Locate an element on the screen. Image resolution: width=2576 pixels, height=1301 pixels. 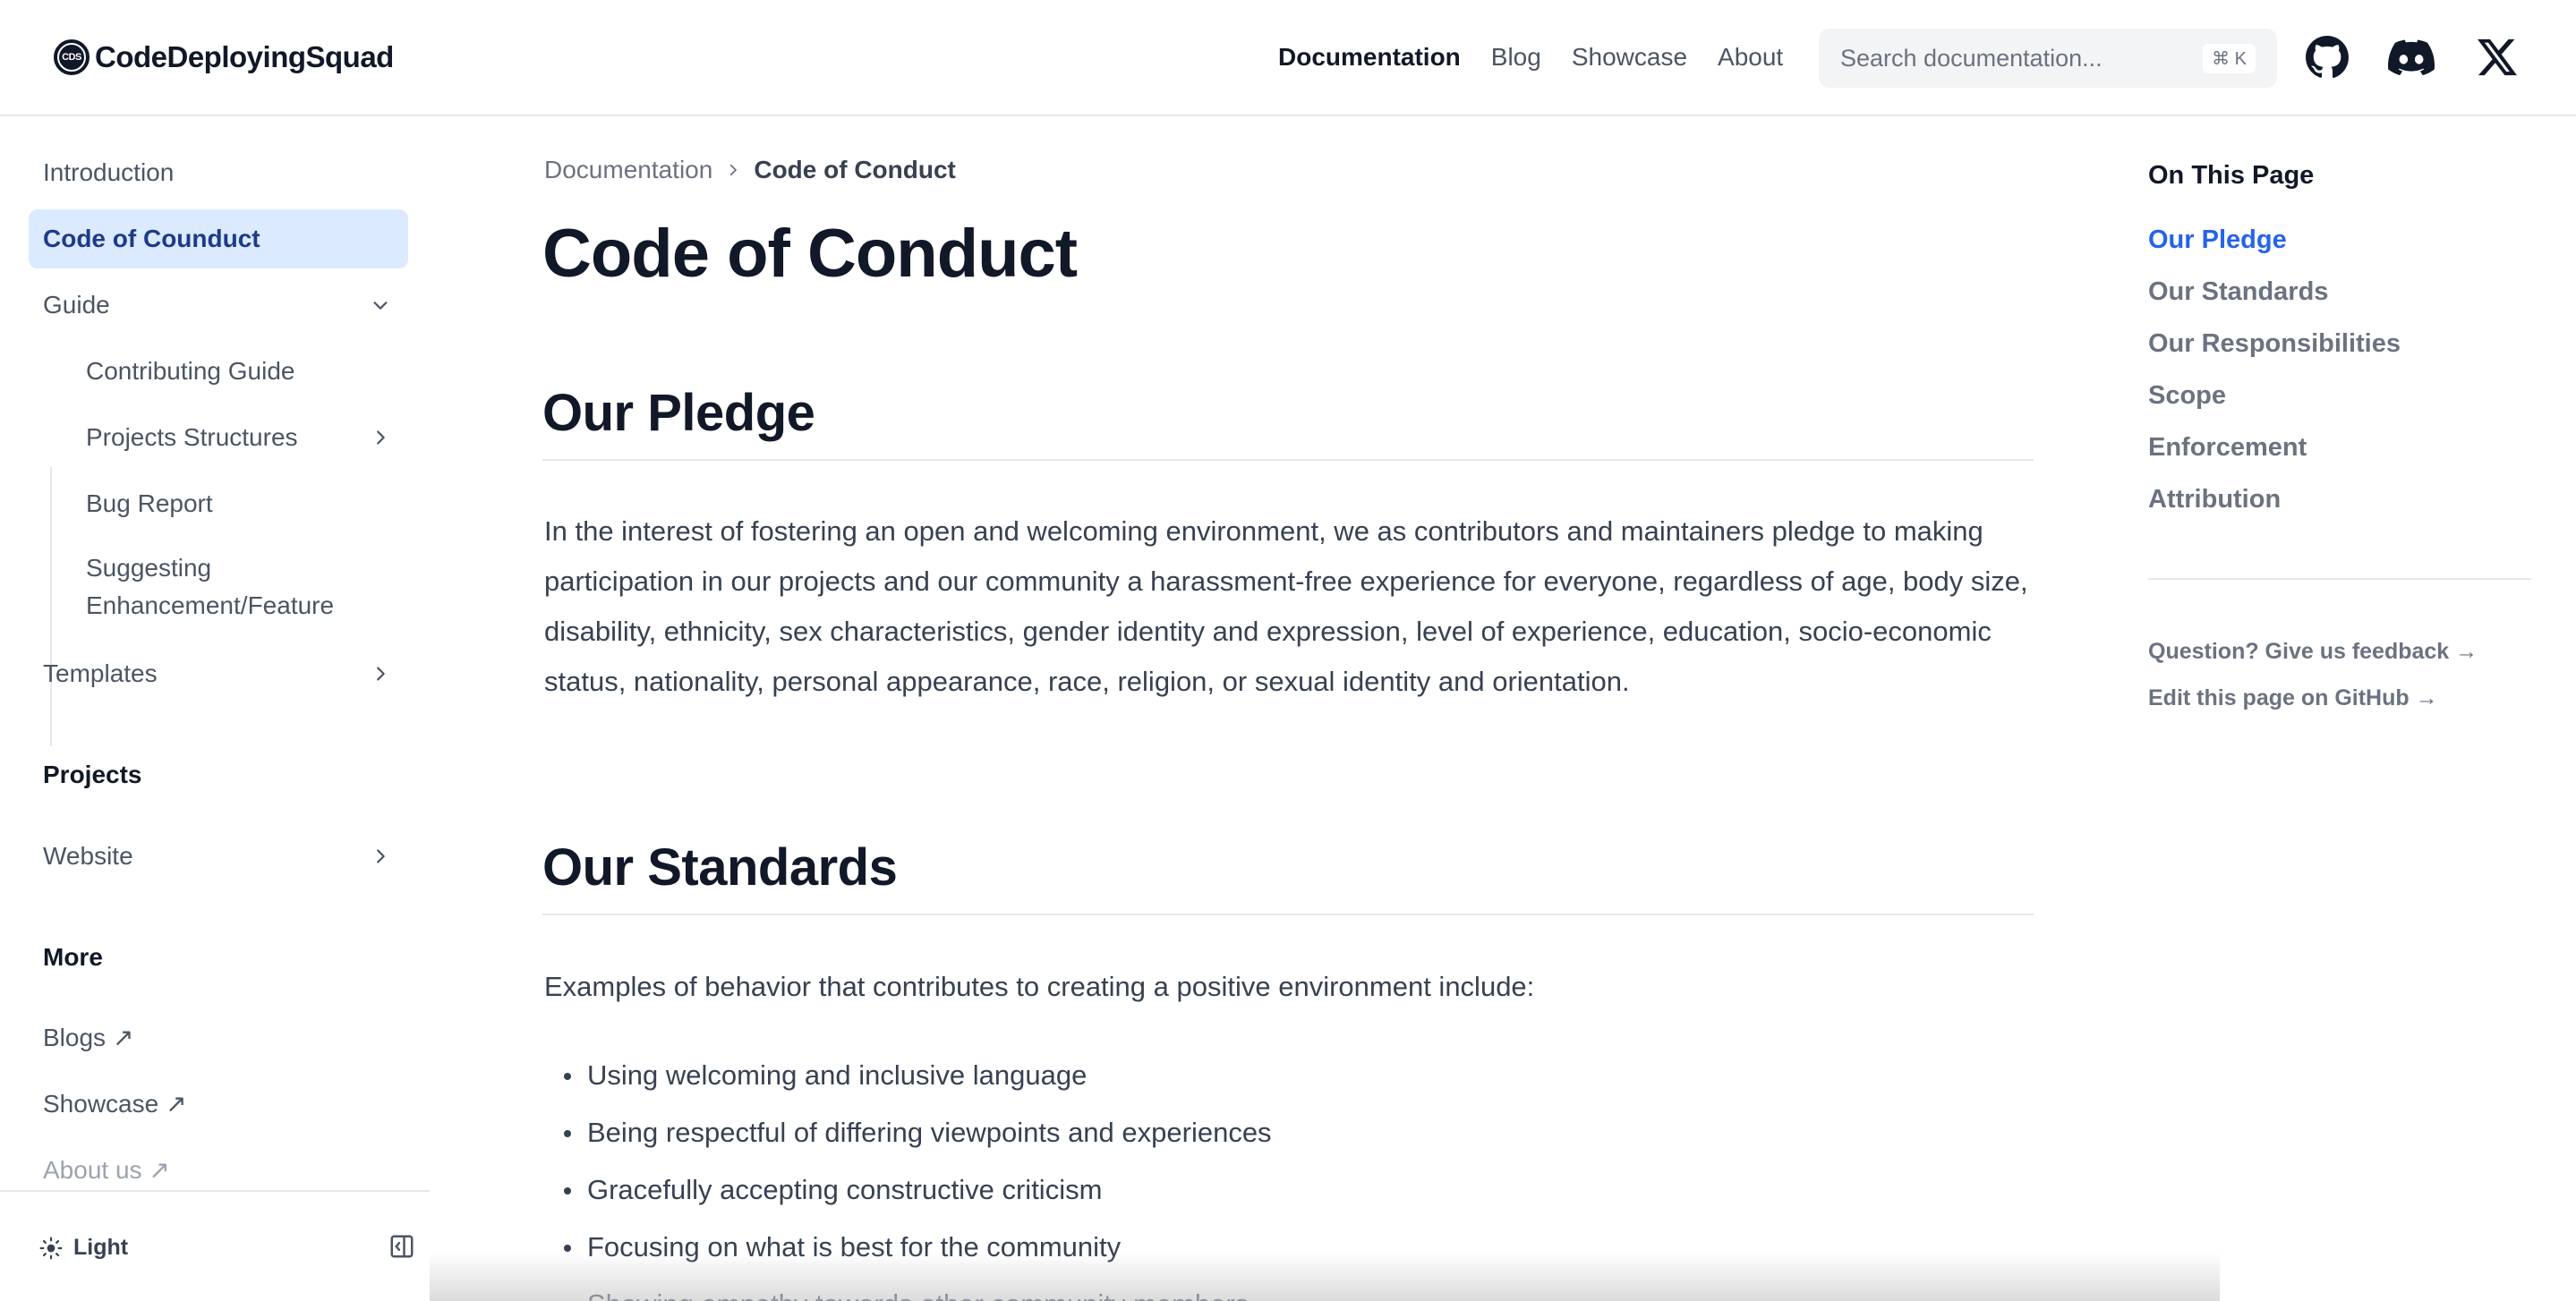
toc-item-scope: Scope is located at coordinates (2187, 396).